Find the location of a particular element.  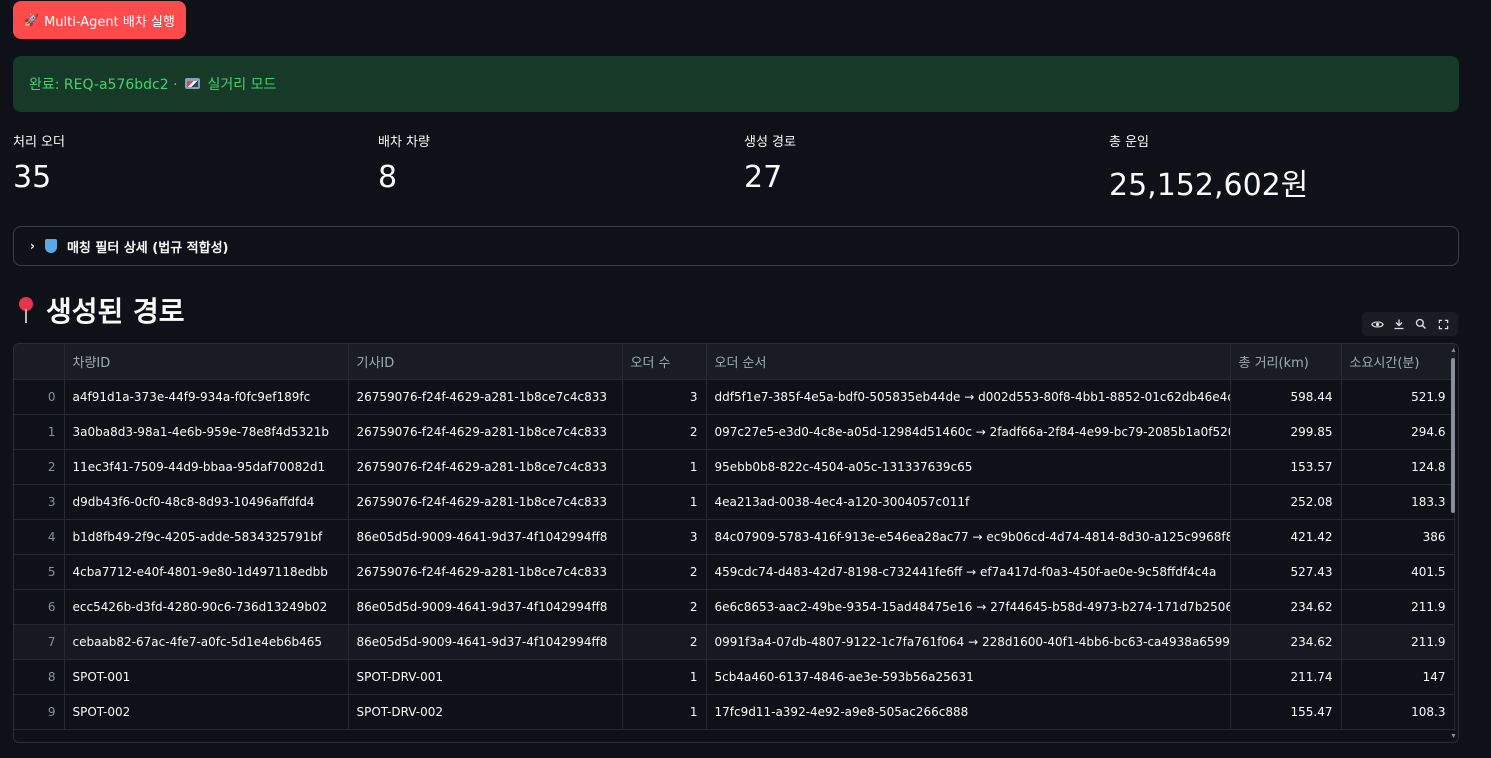

row-index: 9 is located at coordinates (39, 712).